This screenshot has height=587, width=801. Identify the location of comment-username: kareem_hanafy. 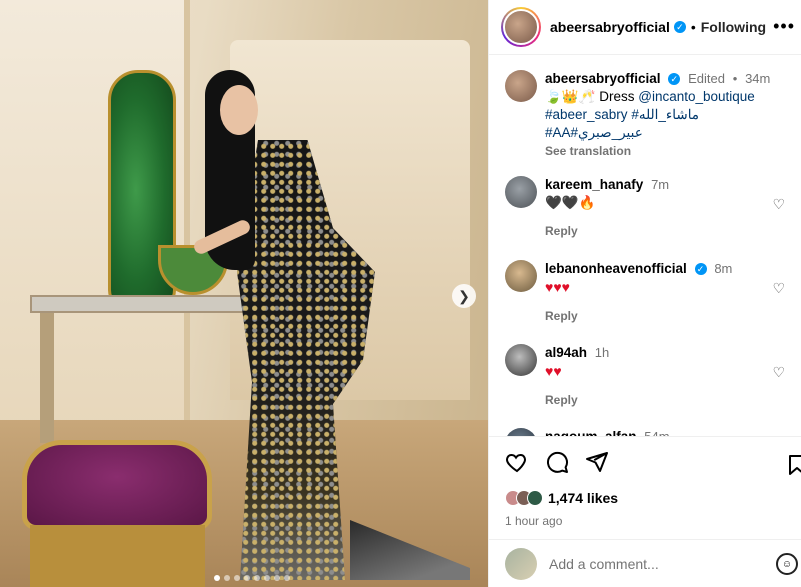
(594, 184).